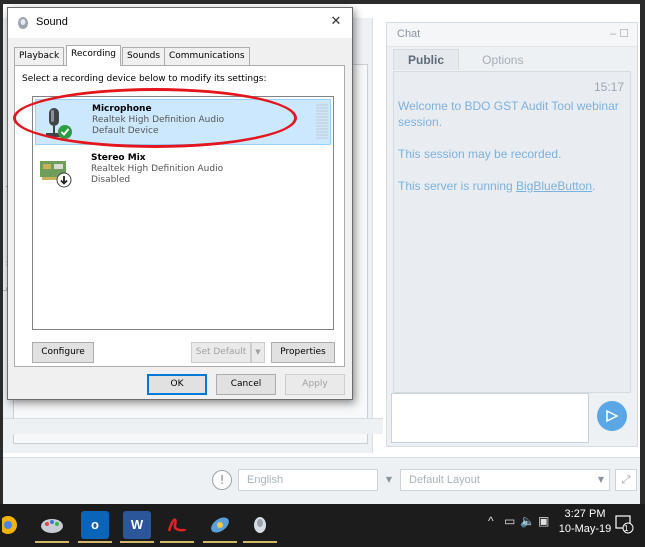 The image size is (645, 547). I want to click on word-icon: W, so click(137, 525).